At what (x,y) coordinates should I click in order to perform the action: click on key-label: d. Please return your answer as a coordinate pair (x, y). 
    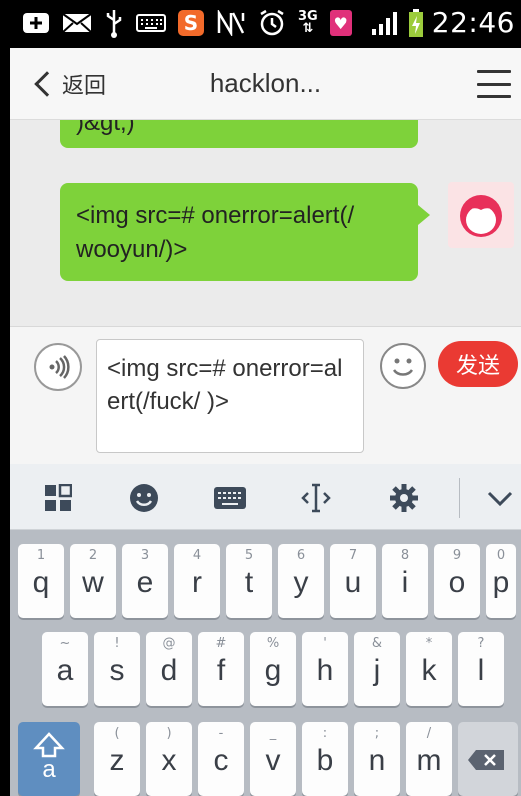
    Looking at the image, I should click on (169, 670).